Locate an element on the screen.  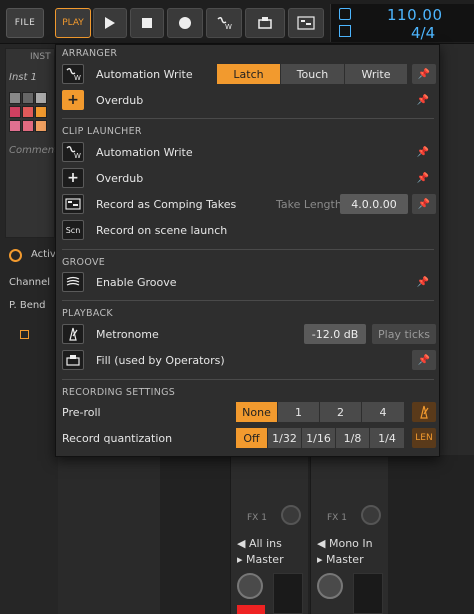
stop-icon is located at coordinates (147, 23).